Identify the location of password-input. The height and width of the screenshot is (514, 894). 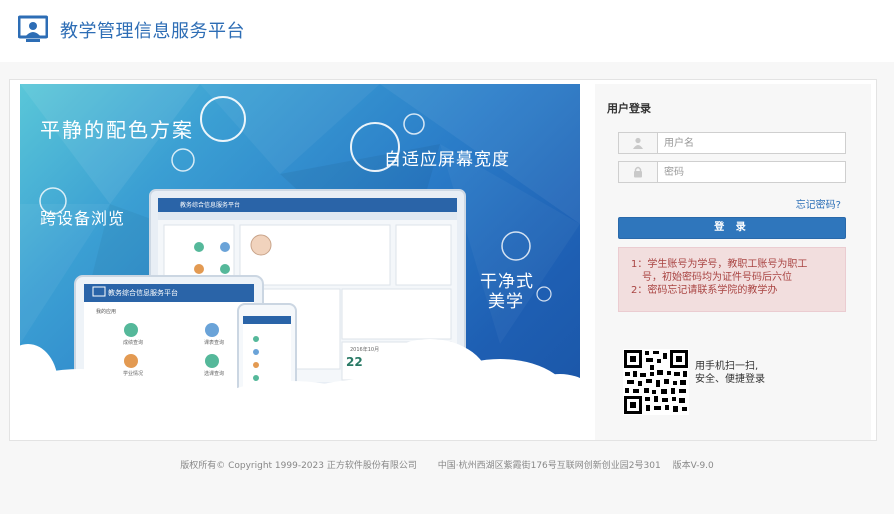
(751, 172).